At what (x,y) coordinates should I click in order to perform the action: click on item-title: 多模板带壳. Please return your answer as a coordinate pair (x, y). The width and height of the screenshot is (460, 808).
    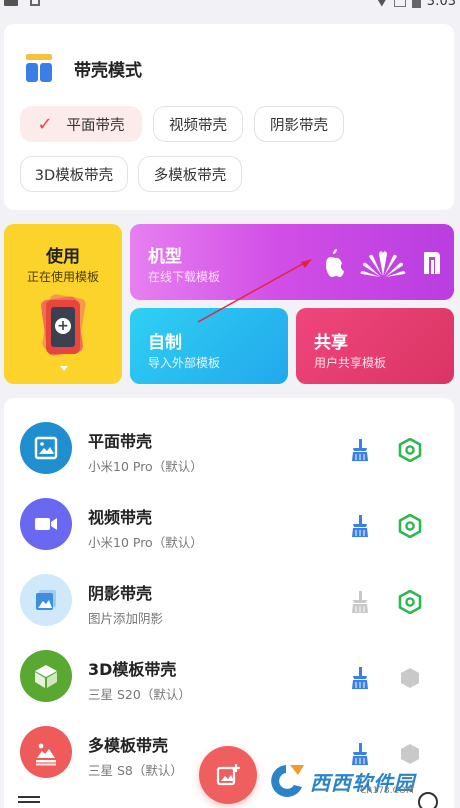
    Looking at the image, I should click on (128, 745).